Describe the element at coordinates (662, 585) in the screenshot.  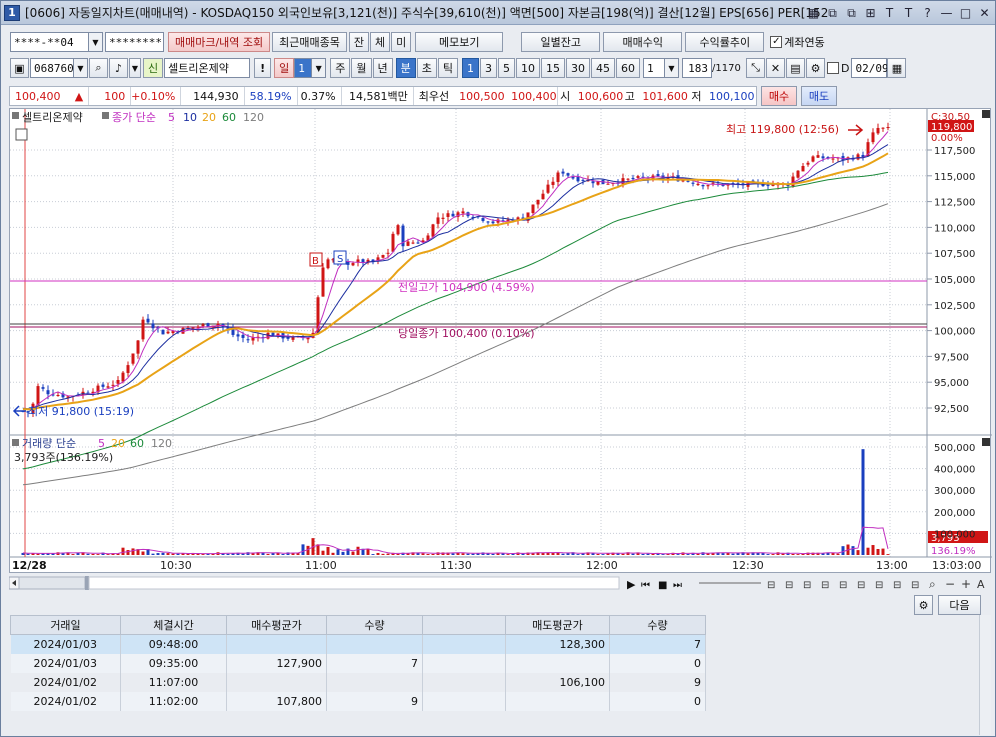
I see `stop-icon: ■` at that location.